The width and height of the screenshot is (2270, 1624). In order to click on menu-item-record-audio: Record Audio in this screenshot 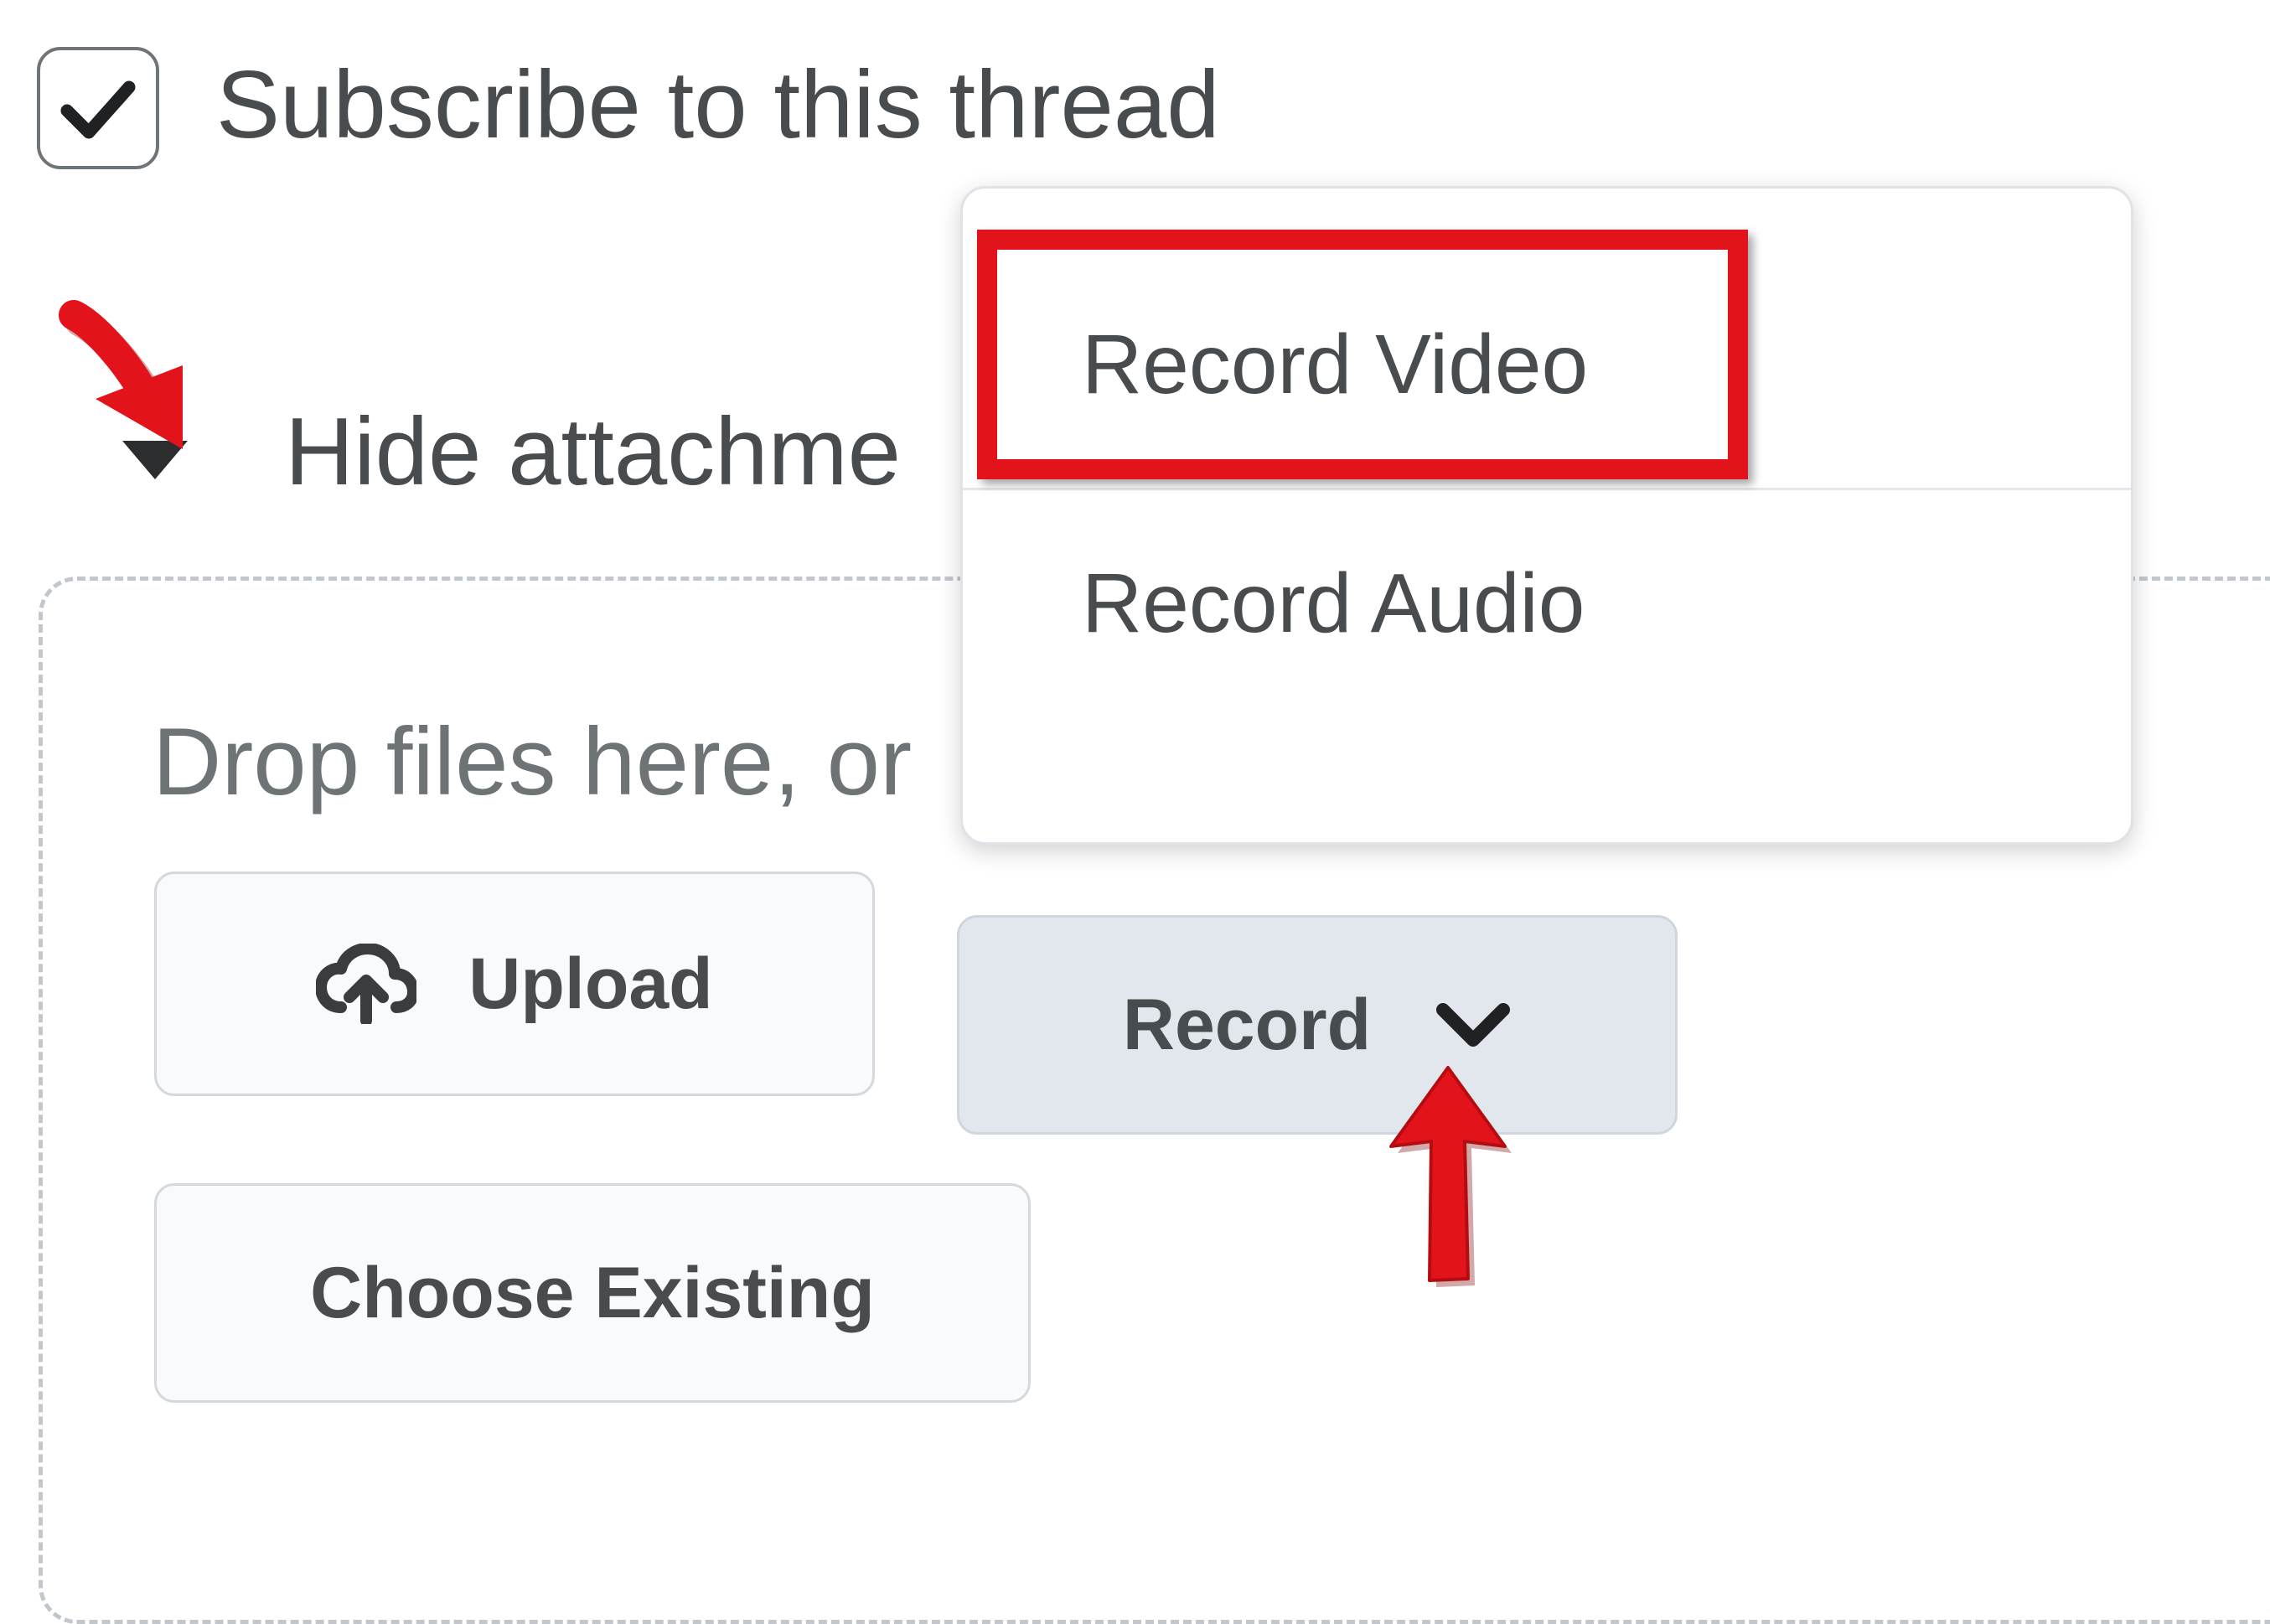, I will do `click(1547, 603)`.